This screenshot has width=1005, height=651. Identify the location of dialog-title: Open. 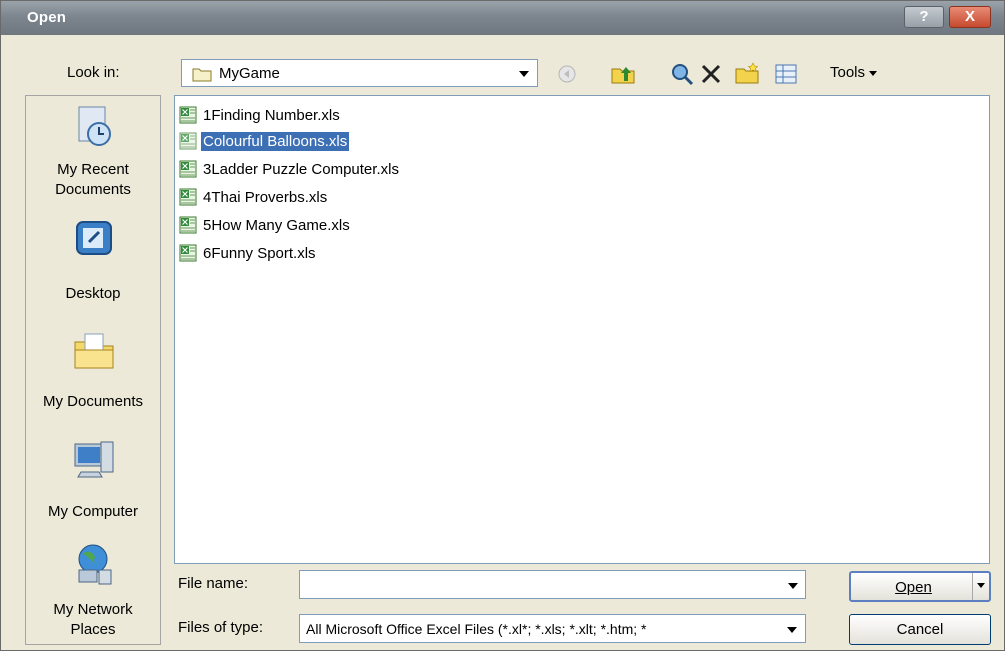
(47, 17).